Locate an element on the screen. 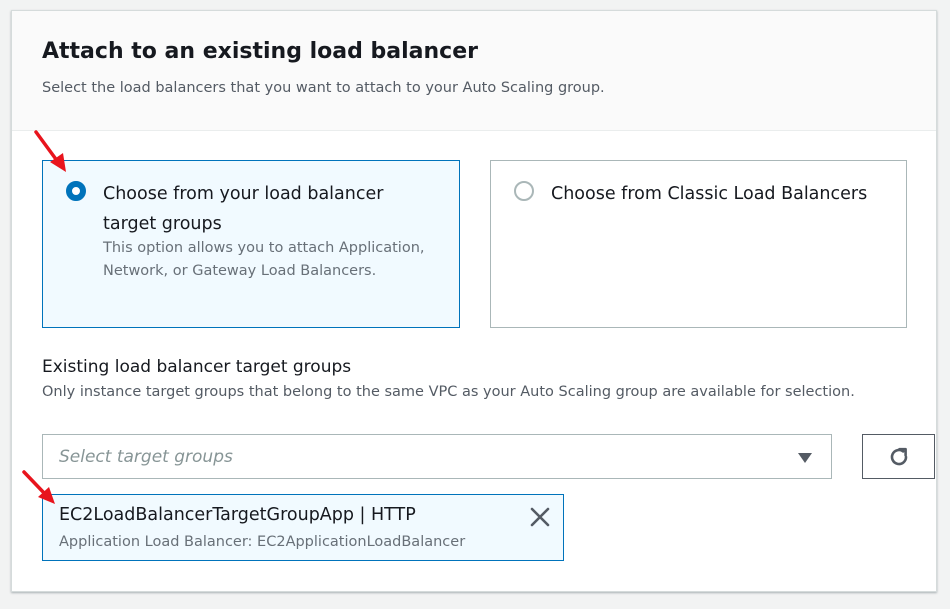  option-classic-load-balancers-tile: Choose from Classic Load Balancers is located at coordinates (698, 244).